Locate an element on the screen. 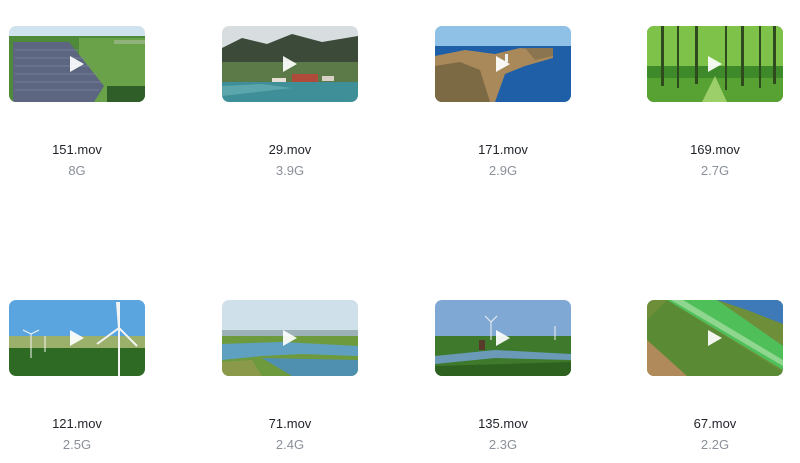  video-card: 71.mov 2.4G is located at coordinates (290, 380).